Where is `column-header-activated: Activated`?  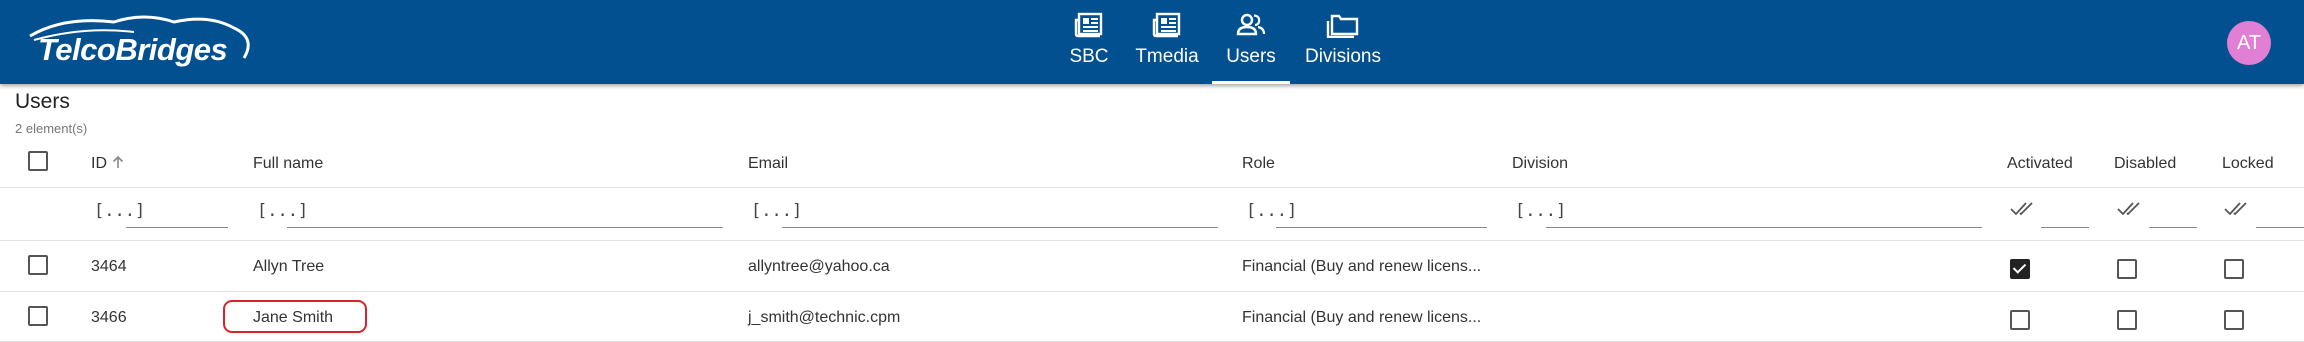 column-header-activated: Activated is located at coordinates (2040, 164).